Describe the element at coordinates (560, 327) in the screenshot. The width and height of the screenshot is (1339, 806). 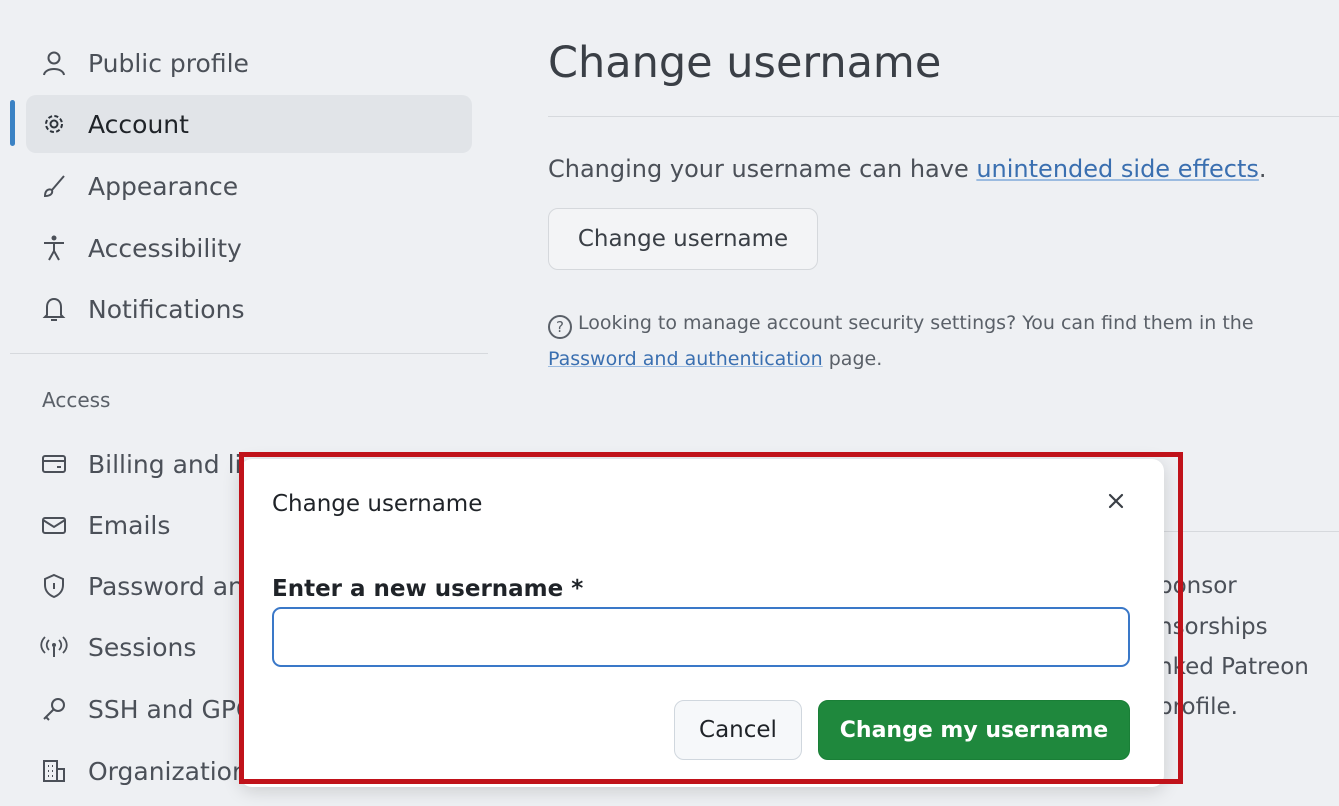
I see `question-icon: ?` at that location.